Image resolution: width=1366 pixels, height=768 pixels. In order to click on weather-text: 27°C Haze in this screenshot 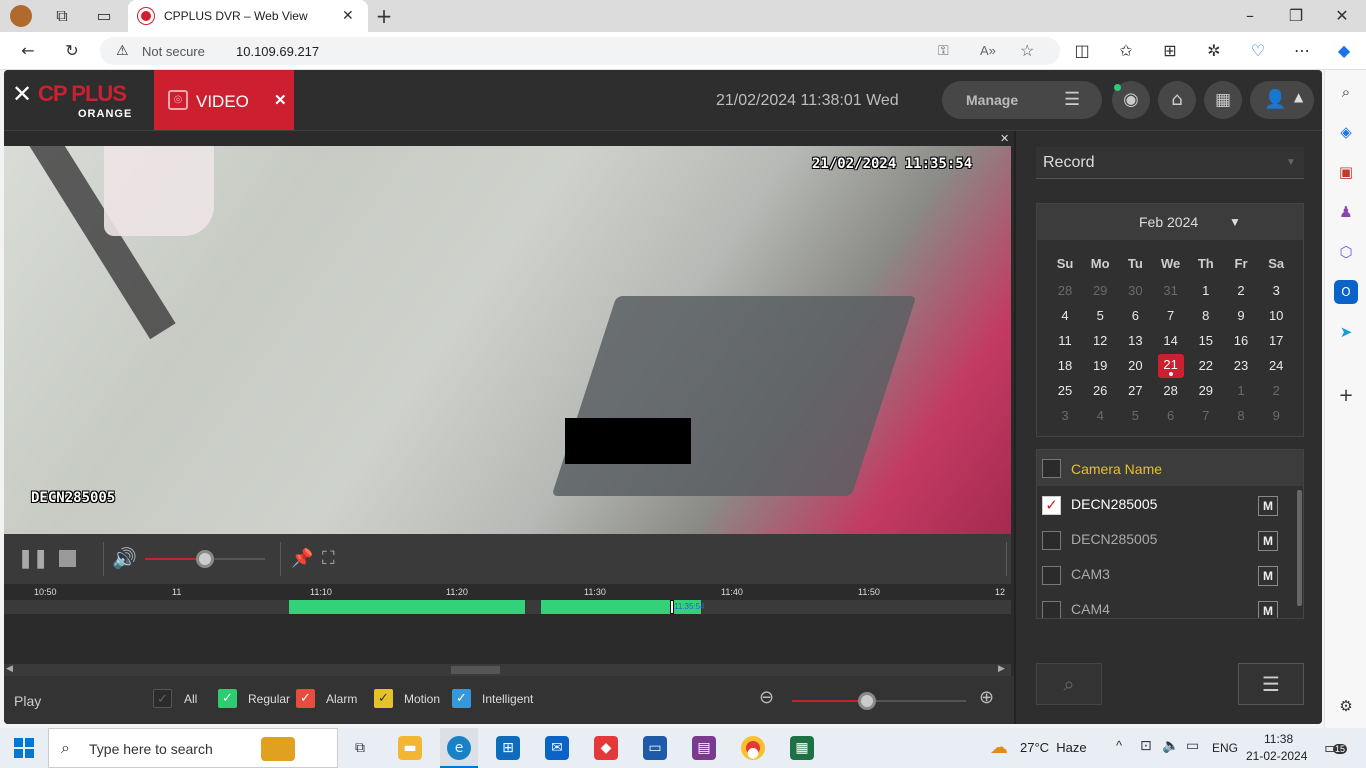, I will do `click(1053, 747)`.